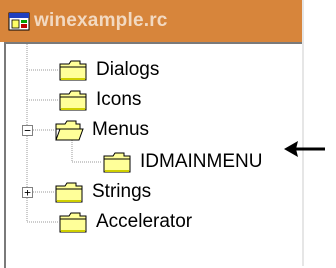 This screenshot has width=336, height=268. I want to click on title-bar: winexample.rc, so click(151, 21).